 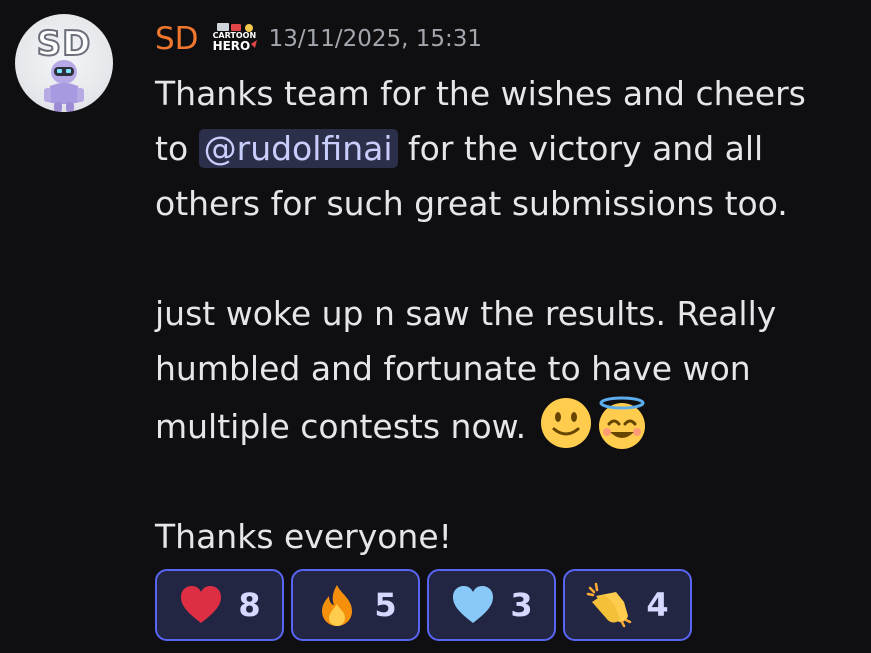 I want to click on message-line: to @rudolfinai for the victory and all, so click(x=505, y=148).